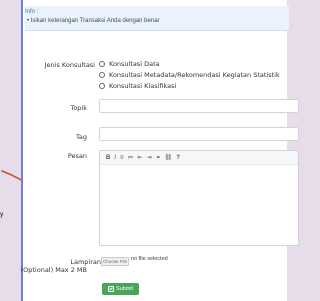 This screenshot has height=301, width=320. Describe the element at coordinates (81, 137) in the screenshot. I see `tag-label: Tag` at that location.